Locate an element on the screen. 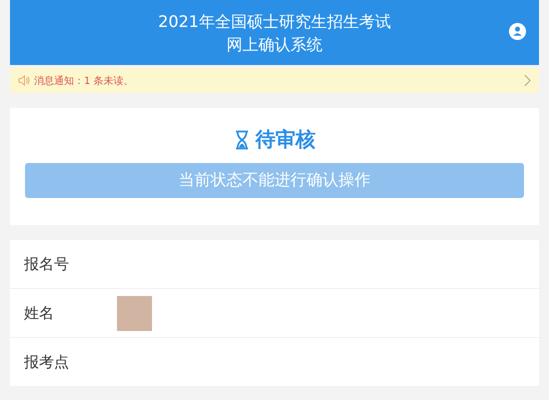 The height and width of the screenshot is (400, 549). speaker-icon is located at coordinates (24, 80).